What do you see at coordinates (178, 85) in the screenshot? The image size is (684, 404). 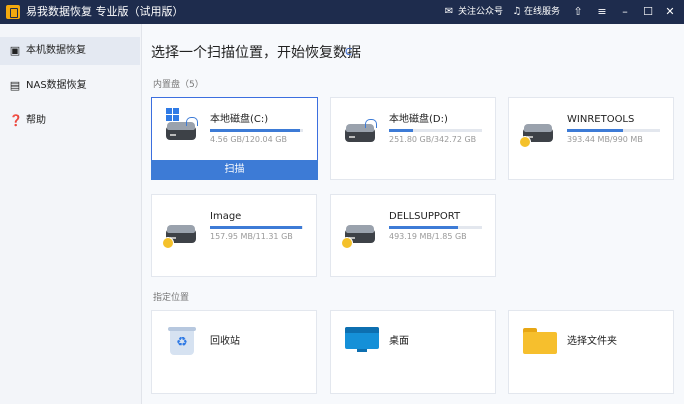 I see `drives-section-label: 内置盘（5）` at bounding box center [178, 85].